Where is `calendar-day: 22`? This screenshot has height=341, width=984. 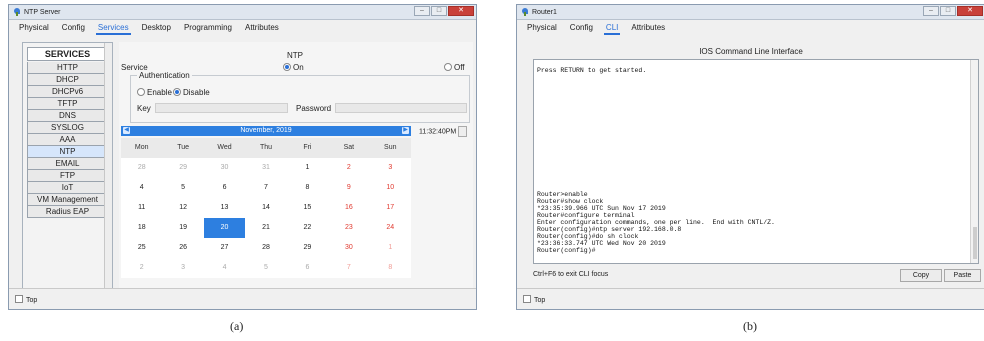 calendar-day: 22 is located at coordinates (307, 228).